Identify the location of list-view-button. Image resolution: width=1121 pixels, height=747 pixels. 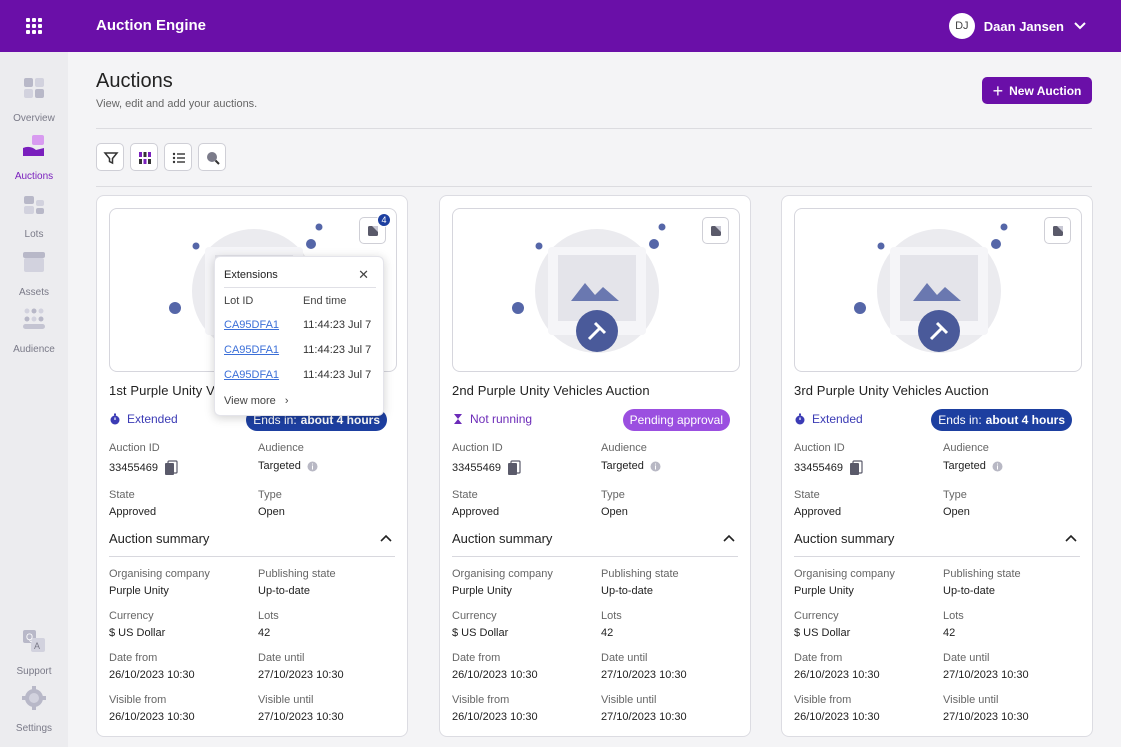
(178, 157).